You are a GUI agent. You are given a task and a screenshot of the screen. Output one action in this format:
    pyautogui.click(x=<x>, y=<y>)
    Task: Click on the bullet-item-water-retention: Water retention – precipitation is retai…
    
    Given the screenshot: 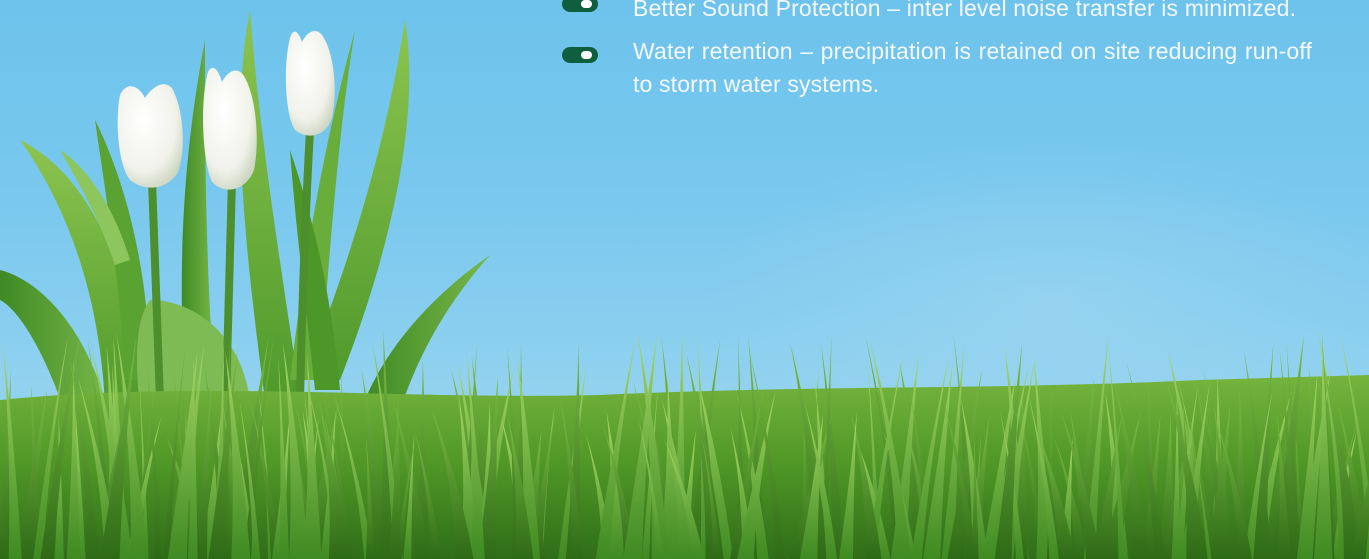 What is the action you would take?
    pyautogui.click(x=937, y=68)
    